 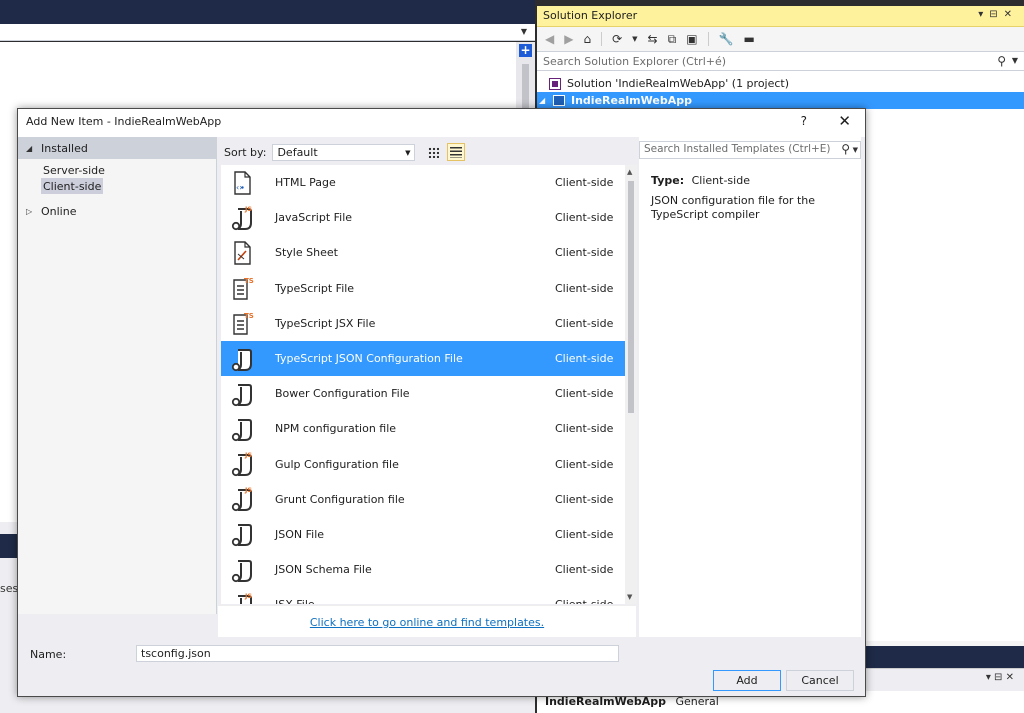 I want to click on toolbar-divider, so click(x=708, y=39).